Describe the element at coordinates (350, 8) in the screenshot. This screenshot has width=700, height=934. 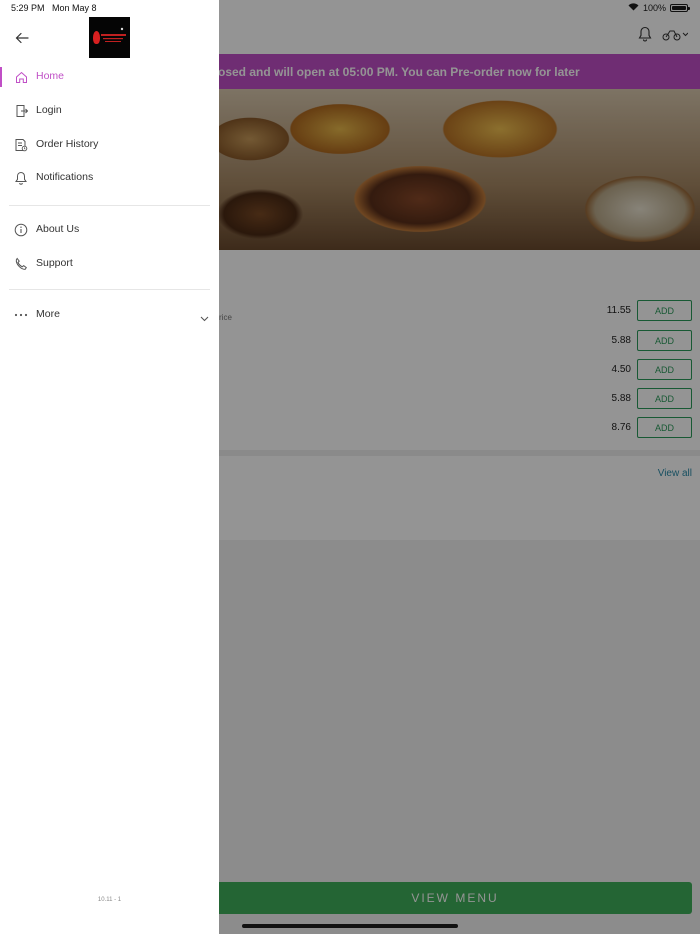
I see `status-bar: 5:29 PM Mon May 8 100%` at that location.